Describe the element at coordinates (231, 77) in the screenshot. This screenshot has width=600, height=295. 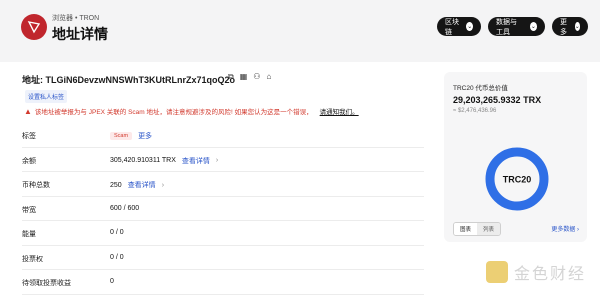
I see `copy-icon: ⧉` at that location.